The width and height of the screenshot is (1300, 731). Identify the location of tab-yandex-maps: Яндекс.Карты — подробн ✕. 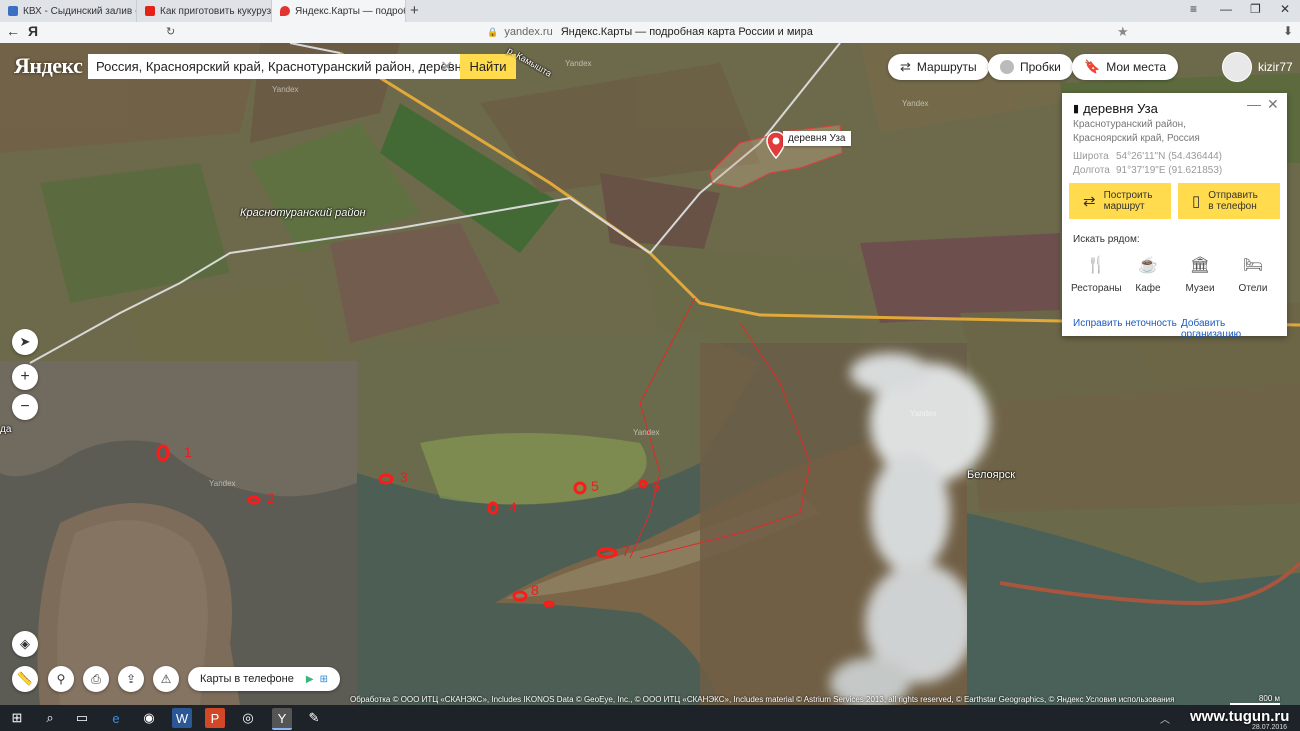
(339, 11).